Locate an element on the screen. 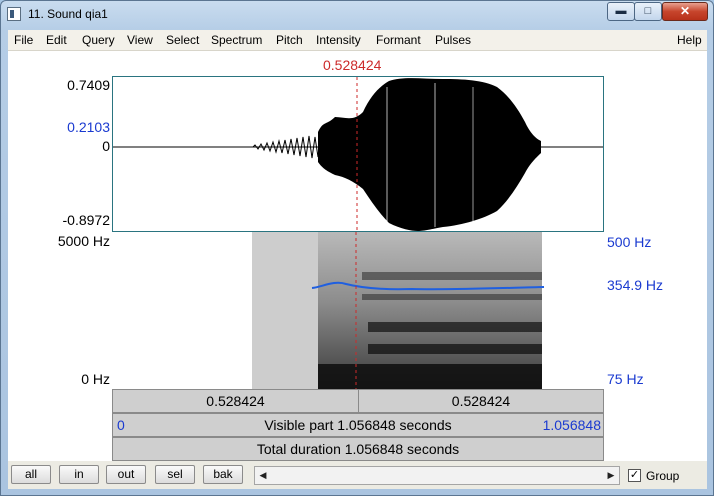 The height and width of the screenshot is (496, 714). window-title: 11. Sound qia1 is located at coordinates (68, 14).